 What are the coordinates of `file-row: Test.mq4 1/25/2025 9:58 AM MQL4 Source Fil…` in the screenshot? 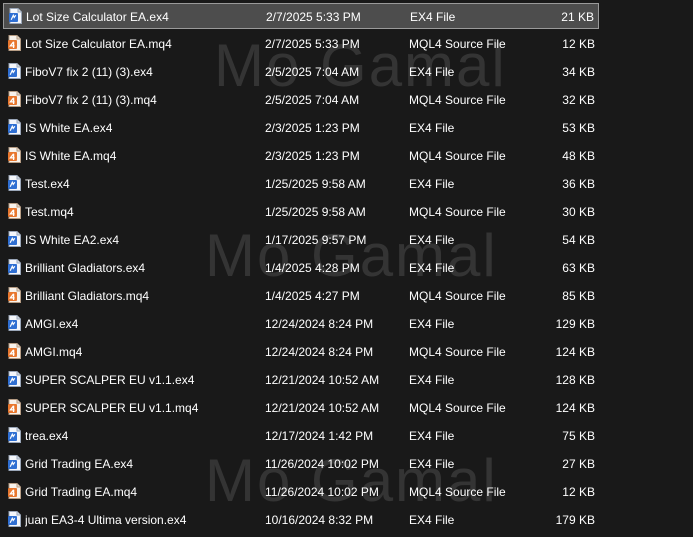 It's located at (301, 212).